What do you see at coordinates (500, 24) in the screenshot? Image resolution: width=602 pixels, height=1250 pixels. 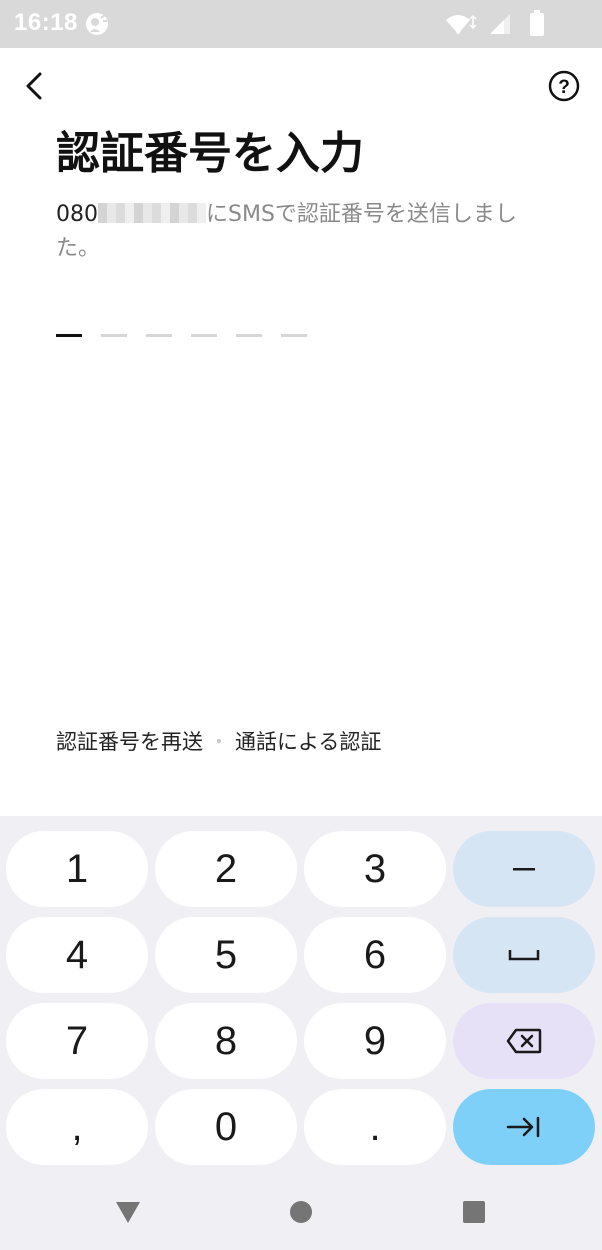 I see `signal-icon` at bounding box center [500, 24].